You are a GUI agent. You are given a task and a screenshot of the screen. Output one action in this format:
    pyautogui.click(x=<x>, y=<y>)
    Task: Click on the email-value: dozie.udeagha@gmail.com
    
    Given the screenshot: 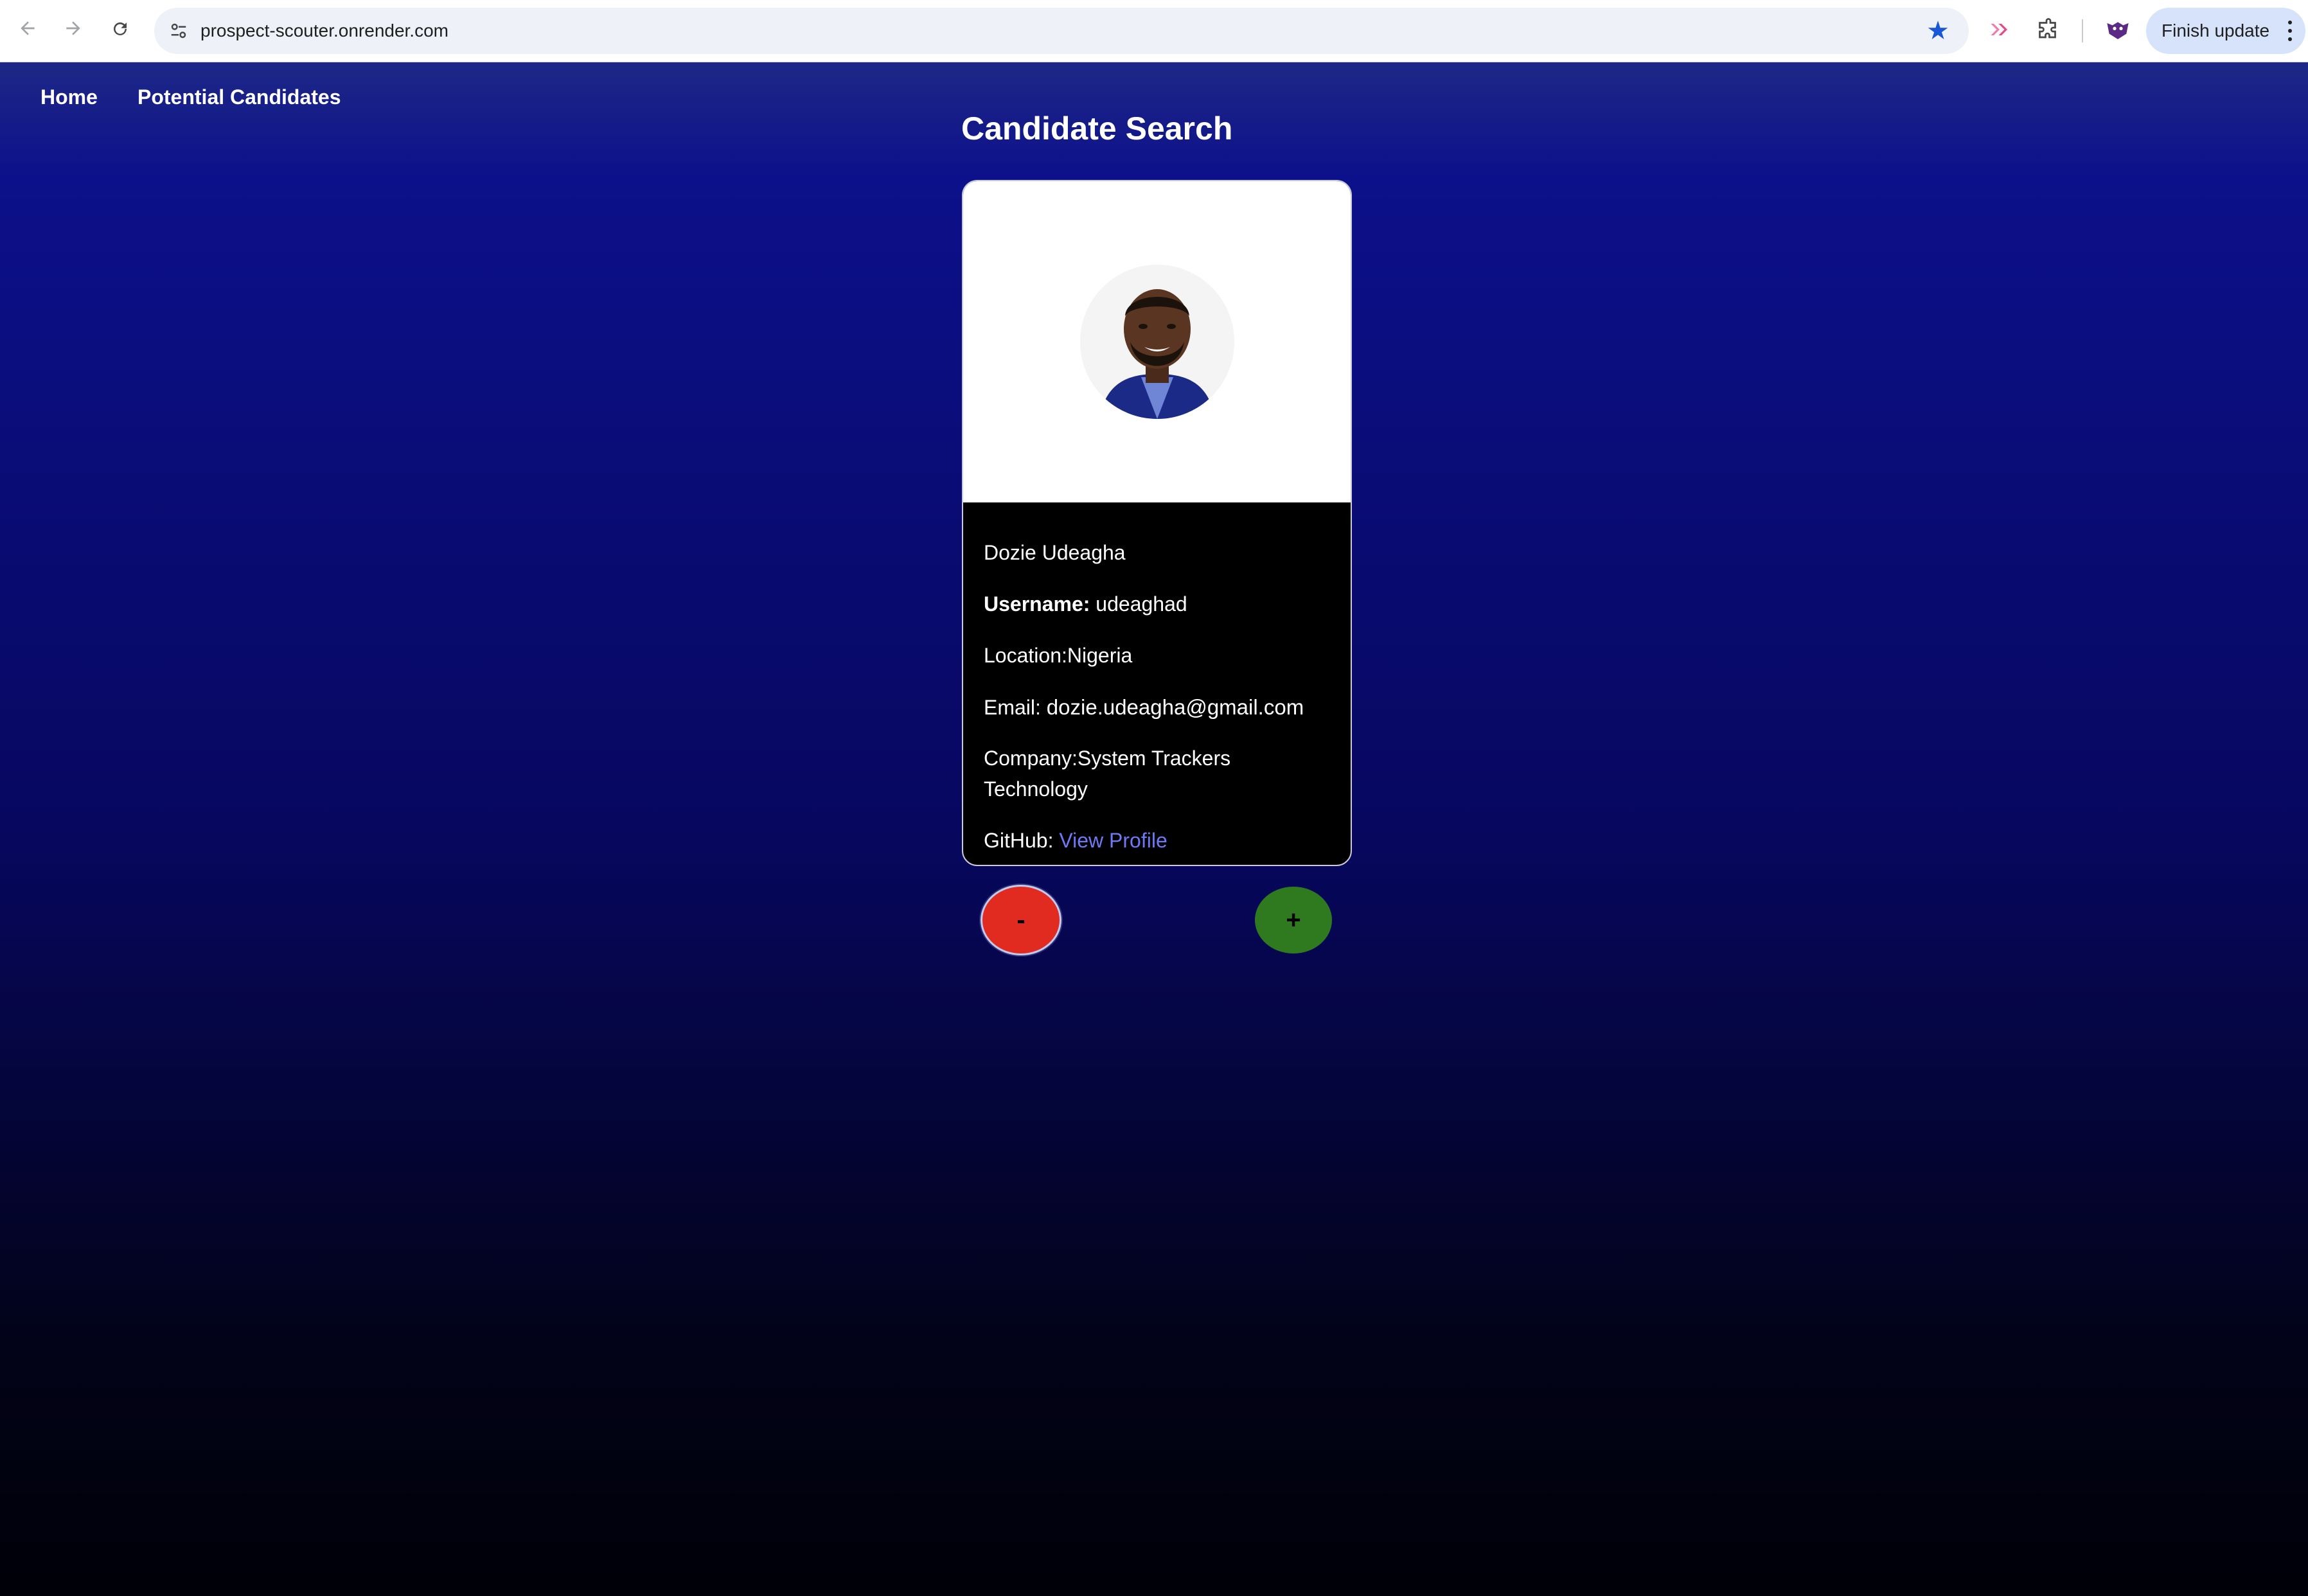 What is the action you would take?
    pyautogui.click(x=1175, y=707)
    